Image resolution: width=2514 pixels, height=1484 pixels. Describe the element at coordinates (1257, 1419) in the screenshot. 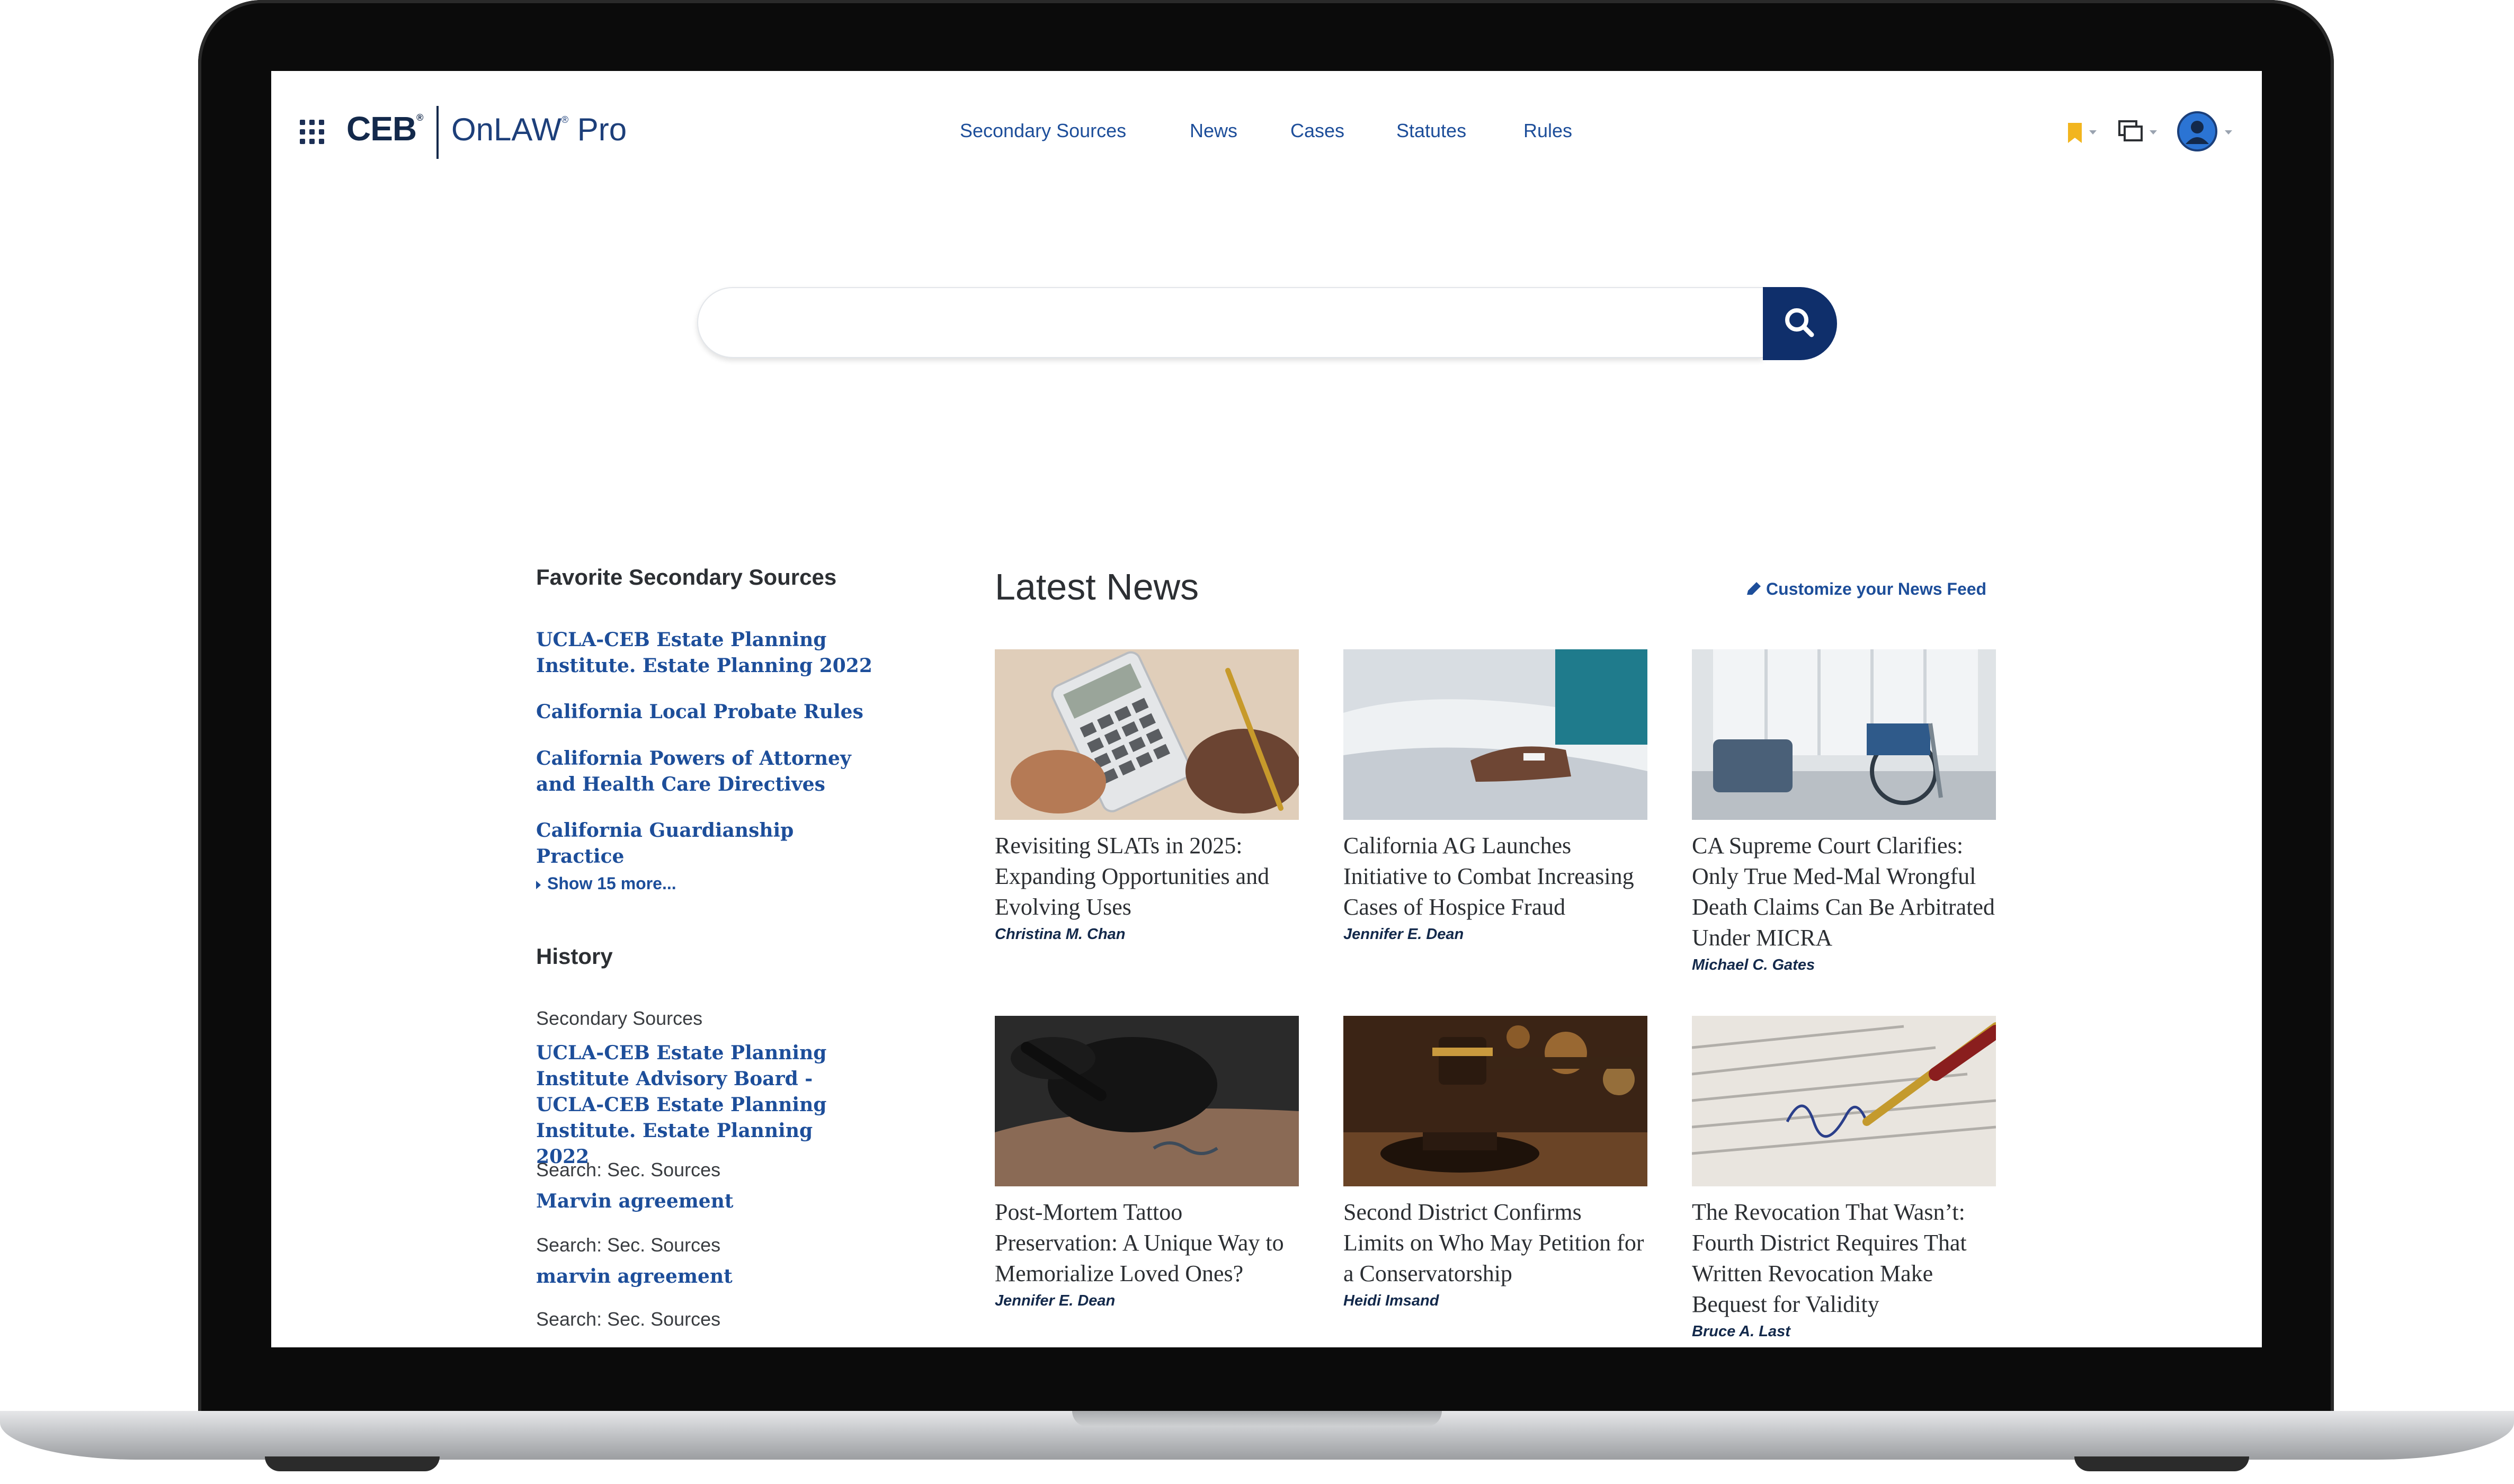

I see `laptop-hinge-notch` at that location.